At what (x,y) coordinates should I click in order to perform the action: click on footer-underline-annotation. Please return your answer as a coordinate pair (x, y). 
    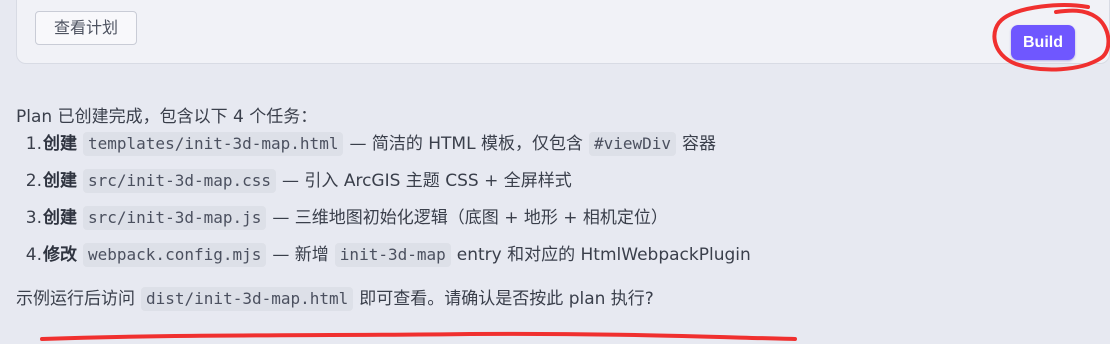
    Looking at the image, I should click on (418, 336).